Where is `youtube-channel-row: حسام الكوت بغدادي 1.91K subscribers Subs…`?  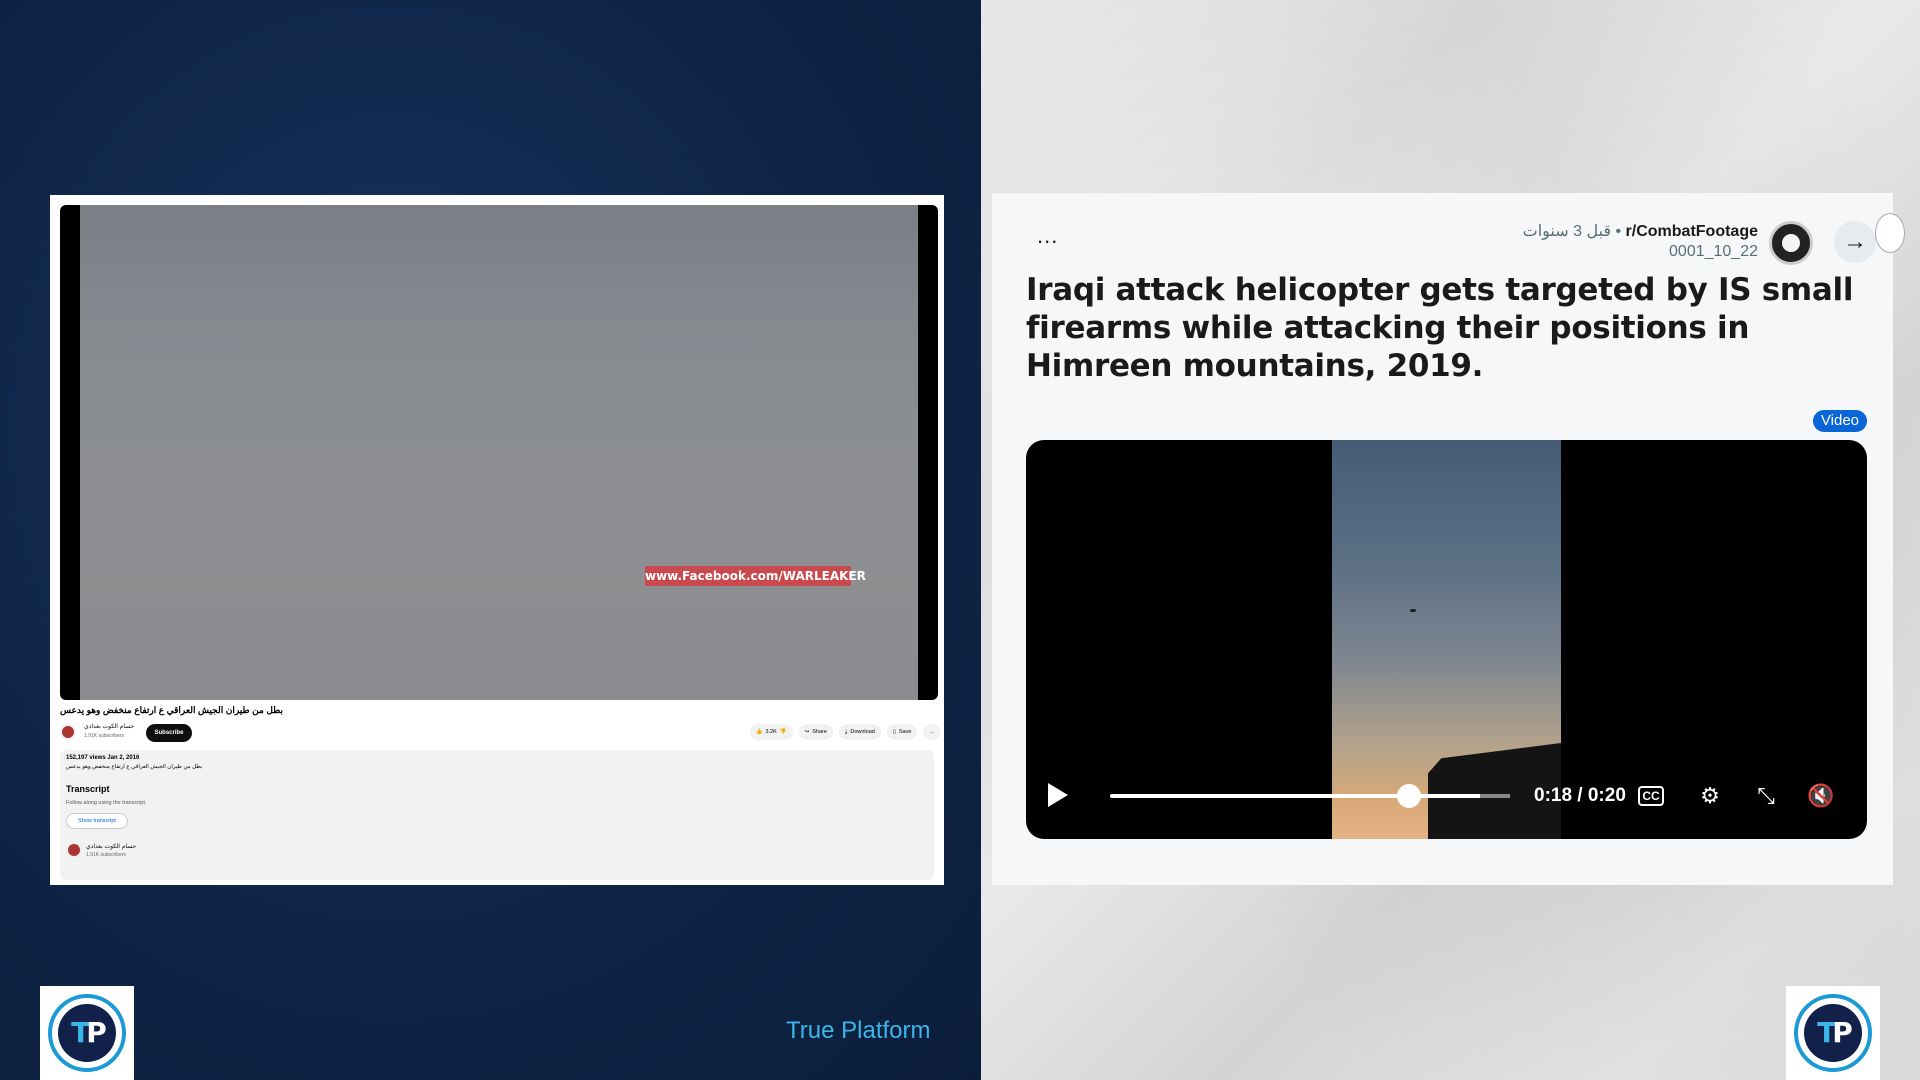 youtube-channel-row: حسام الكوت بغدادي 1.91K subscribers Subs… is located at coordinates (500, 732).